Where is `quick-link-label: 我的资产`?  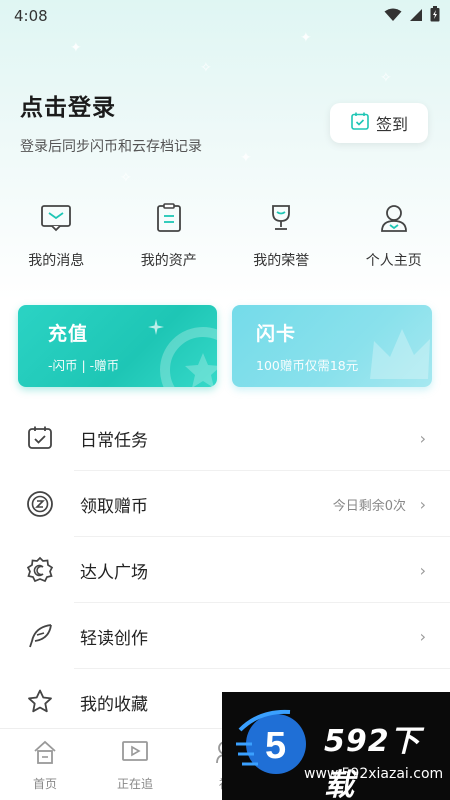 quick-link-label: 我的资产 is located at coordinates (168, 261).